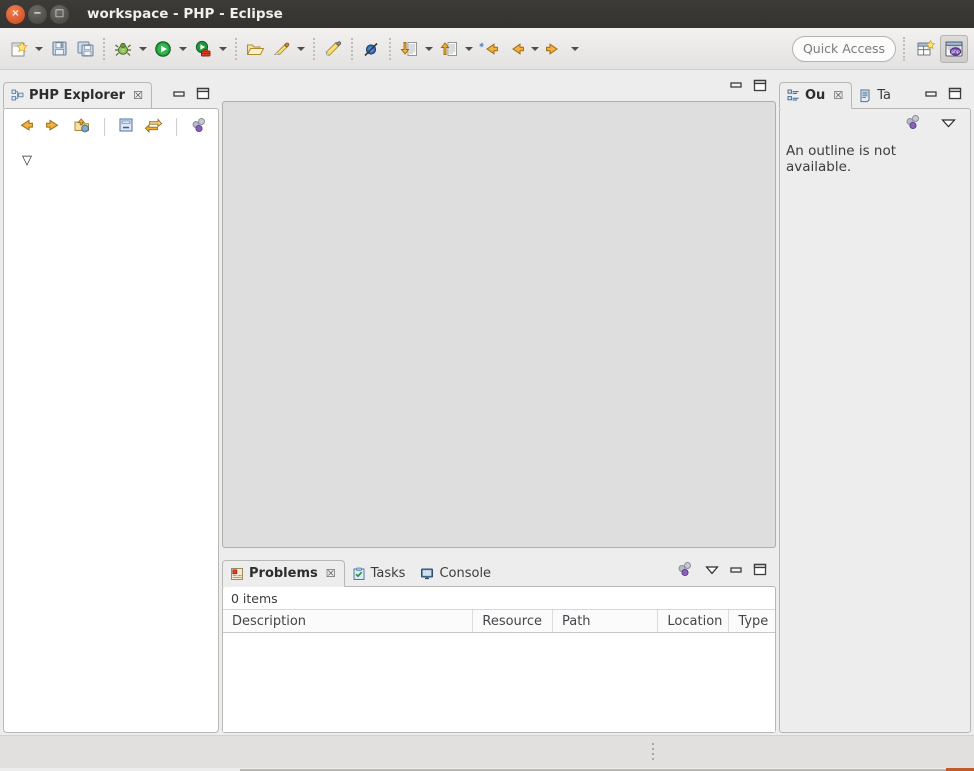 The height and width of the screenshot is (771, 974). I want to click on window-titlebar: × − □ workspace - PHP - Eclipse, so click(487, 14).